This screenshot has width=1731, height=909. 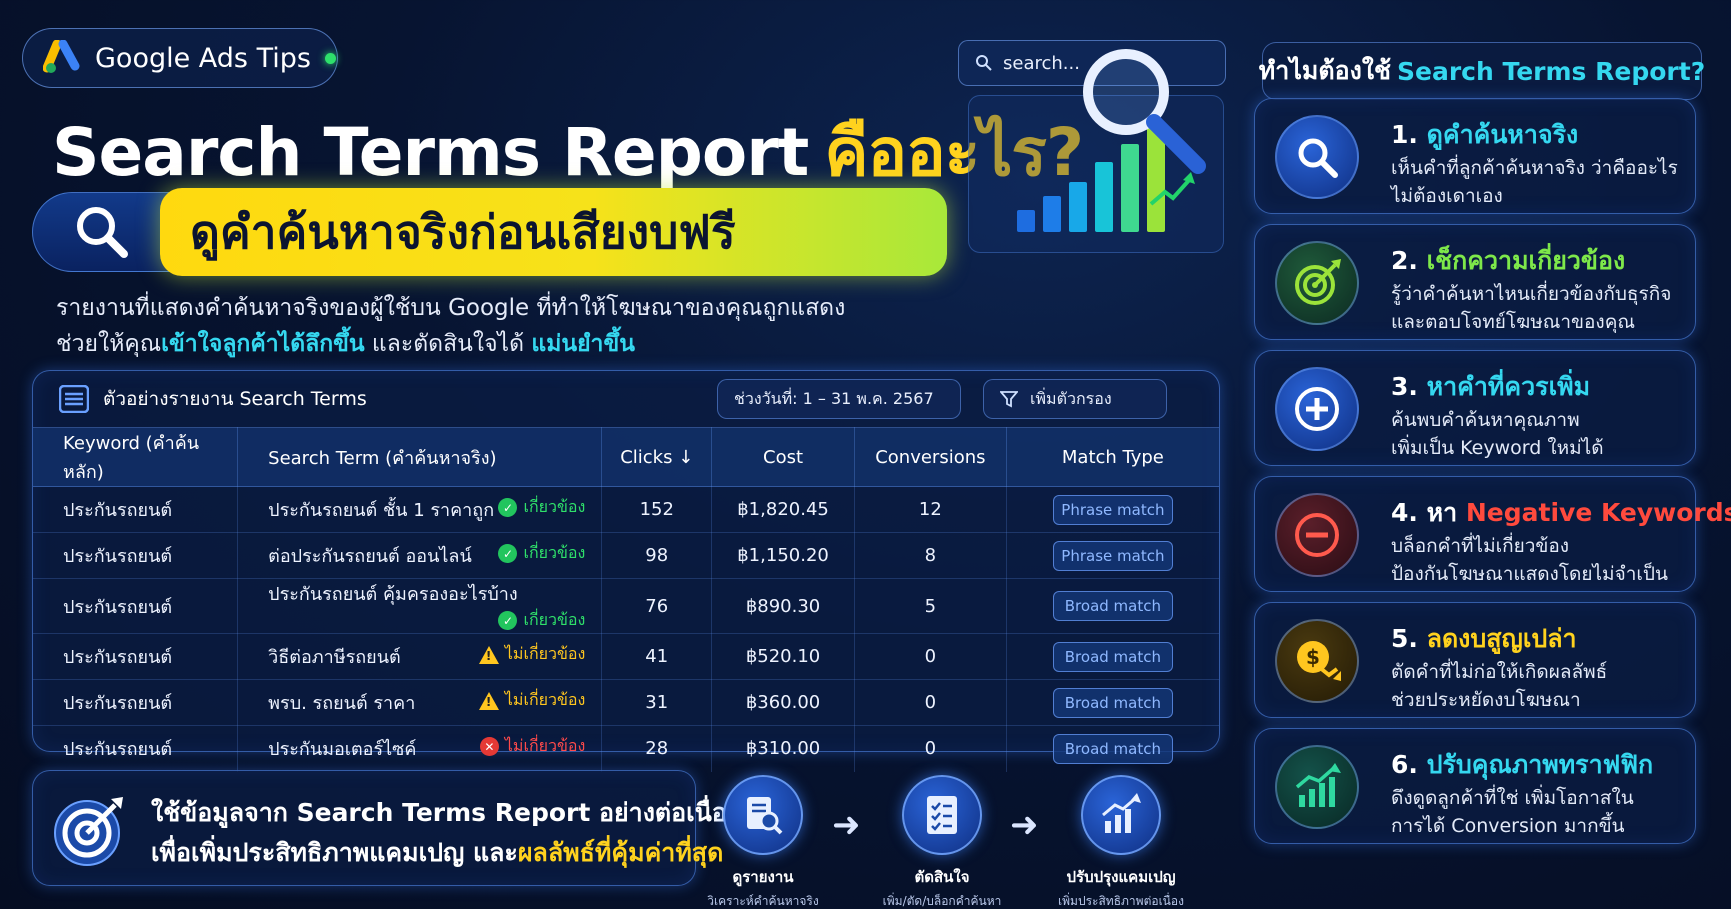 What do you see at coordinates (180, 58) in the screenshot?
I see `brand-pill: Google Ads Tips` at bounding box center [180, 58].